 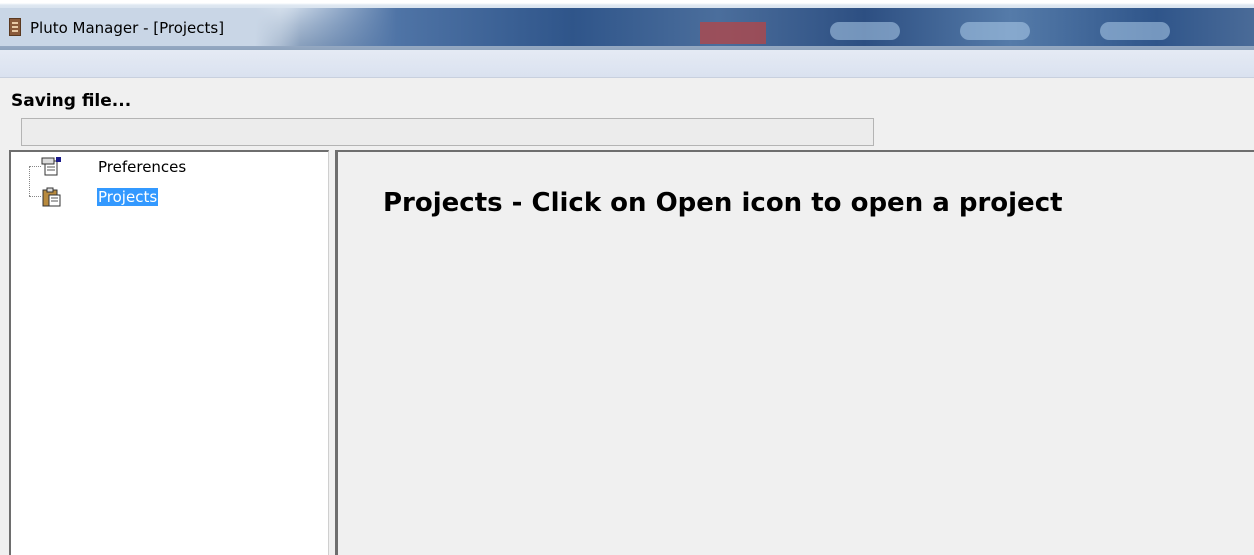 I want to click on progress-bar, so click(x=447, y=132).